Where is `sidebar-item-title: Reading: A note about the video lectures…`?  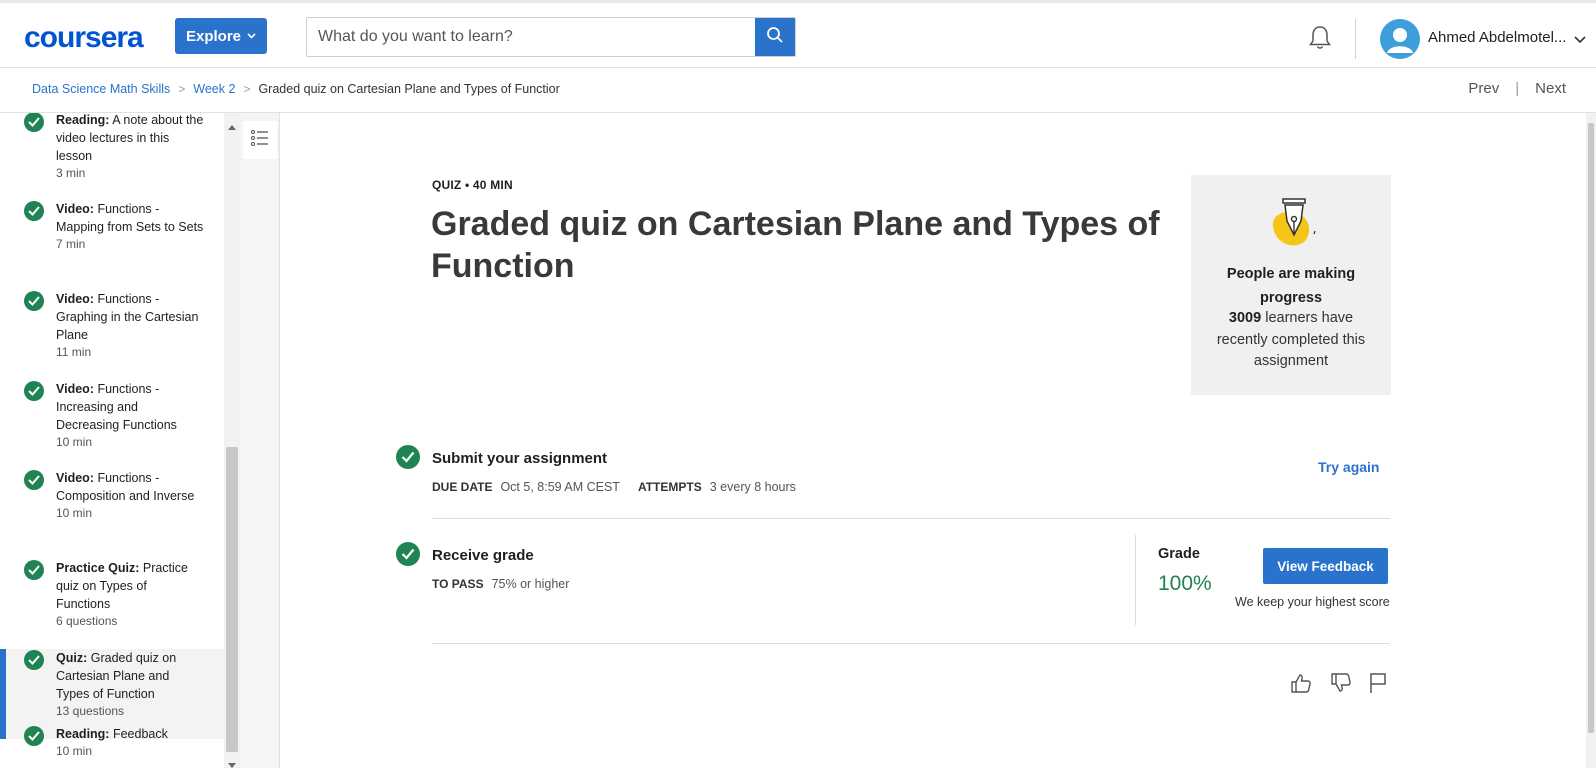 sidebar-item-title: Reading: A note about the video lectures… is located at coordinates (130, 139).